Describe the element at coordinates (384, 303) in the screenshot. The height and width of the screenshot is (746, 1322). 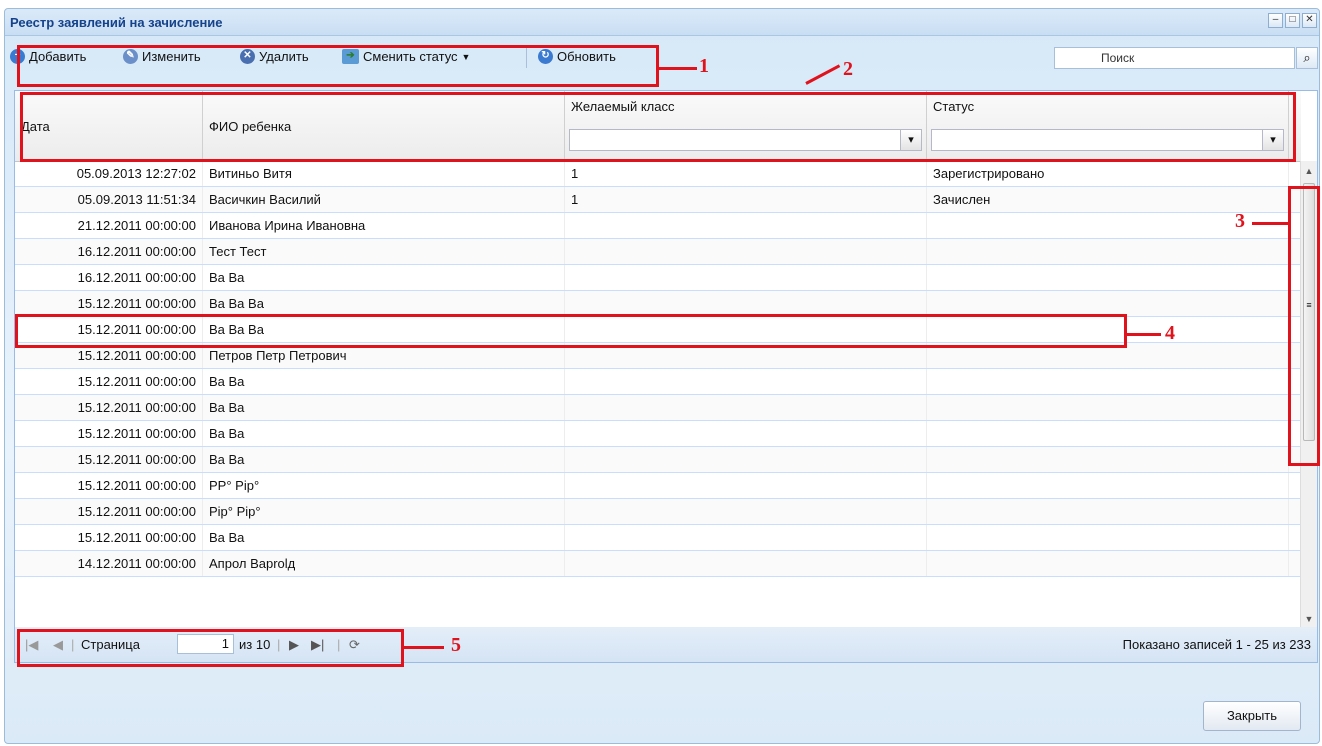
I see `cell-name: Ва Ва Ва` at that location.